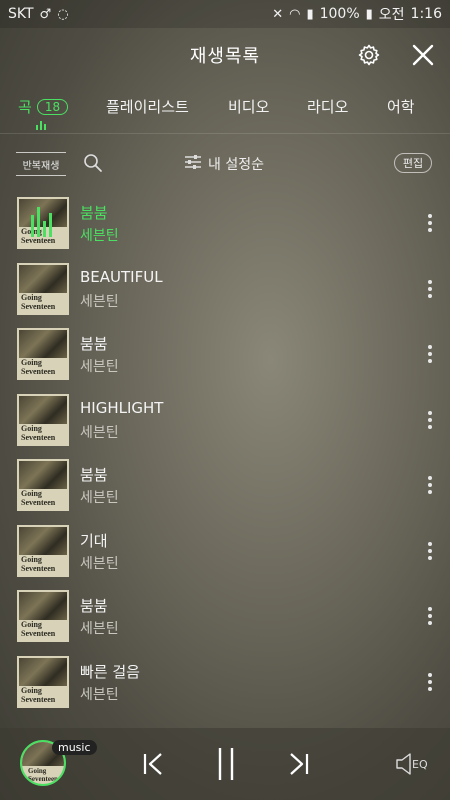  I want to click on eq-label: EQ, so click(420, 764).